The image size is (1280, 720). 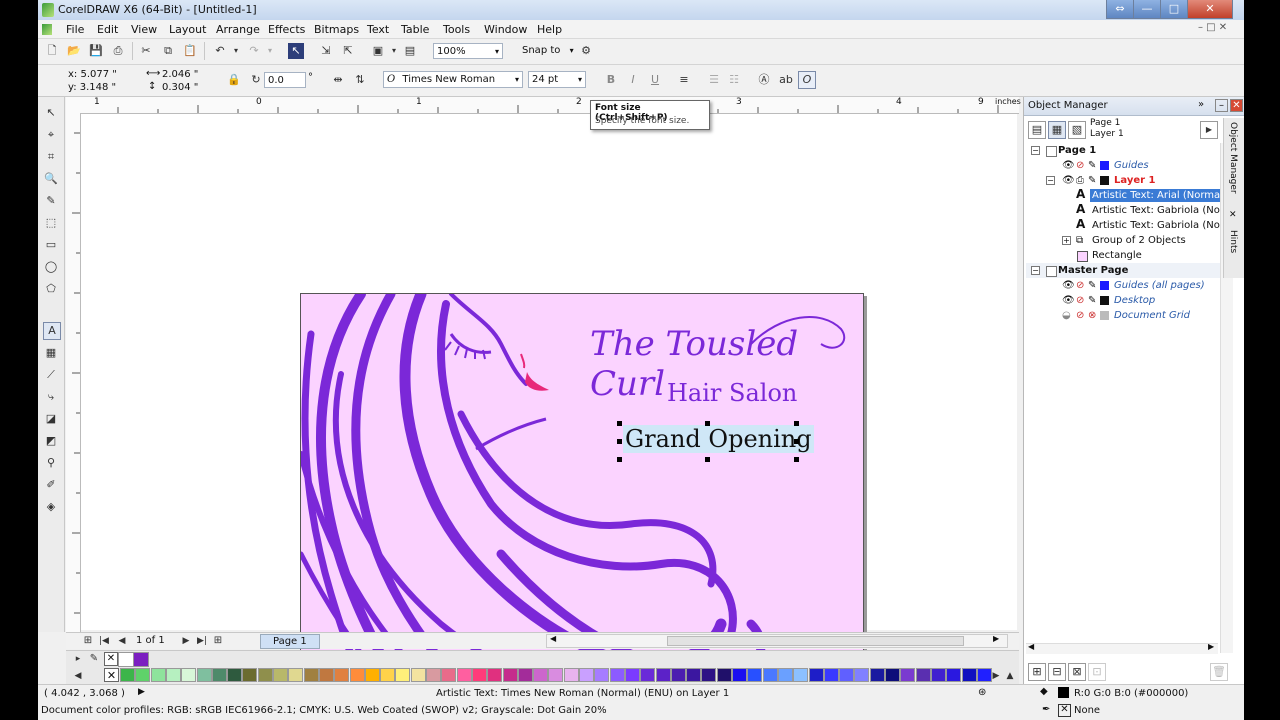 What do you see at coordinates (415, 29) in the screenshot?
I see `menu-table: Table` at bounding box center [415, 29].